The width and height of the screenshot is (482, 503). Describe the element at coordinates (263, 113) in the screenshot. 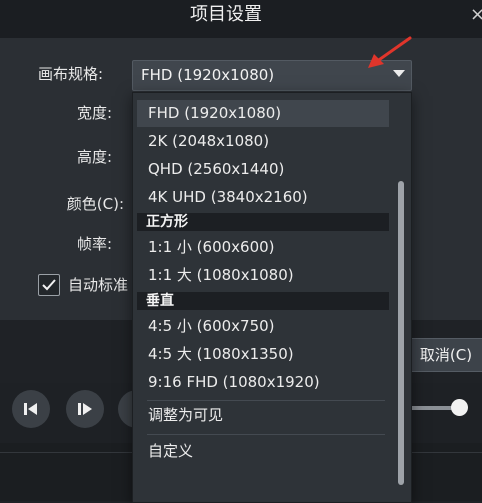

I see `option-fhd: FHD (1920x1080)` at that location.